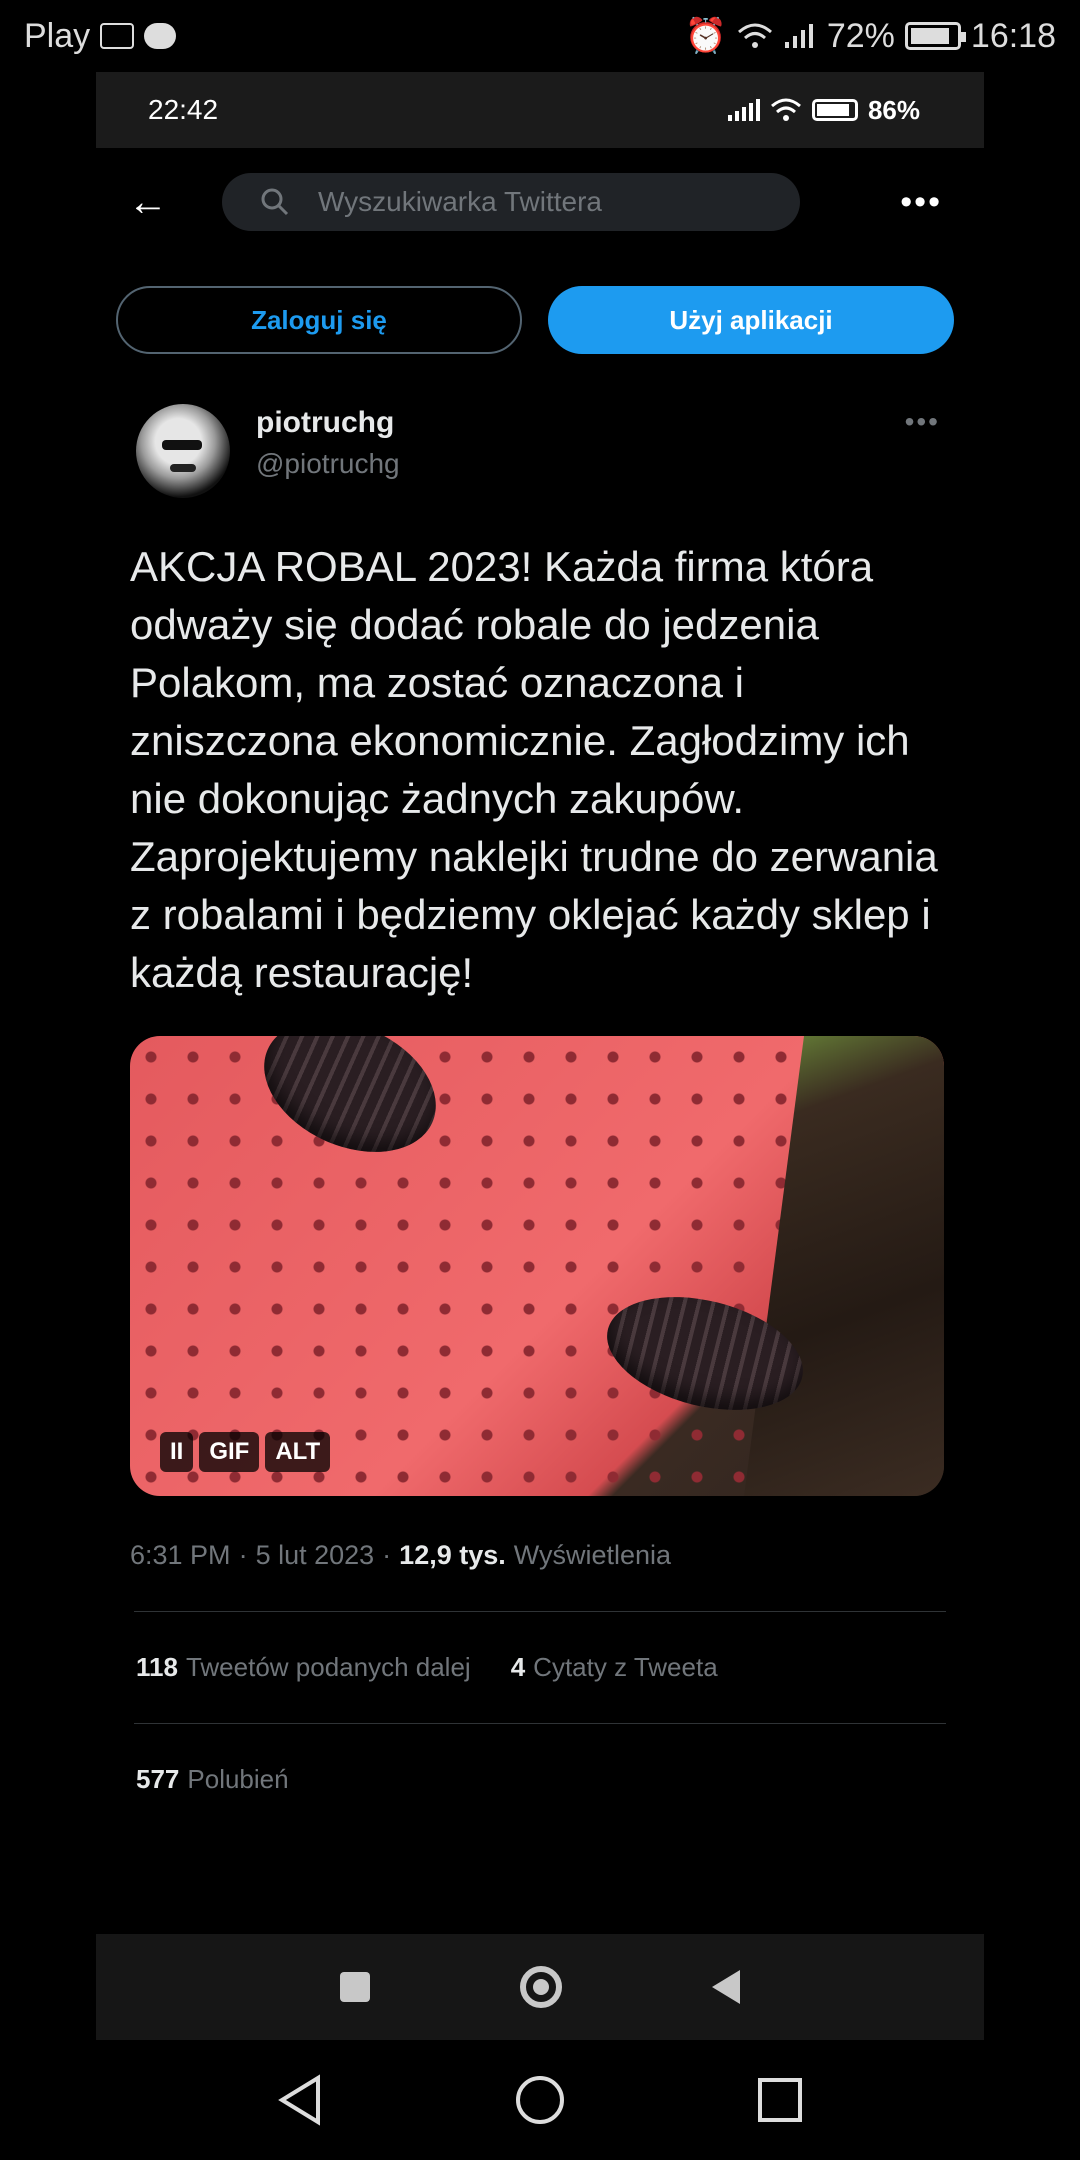 The height and width of the screenshot is (2160, 1080). I want to click on twitter-top-bar: ← Wyszukiwarka Twittera •••, so click(540, 202).